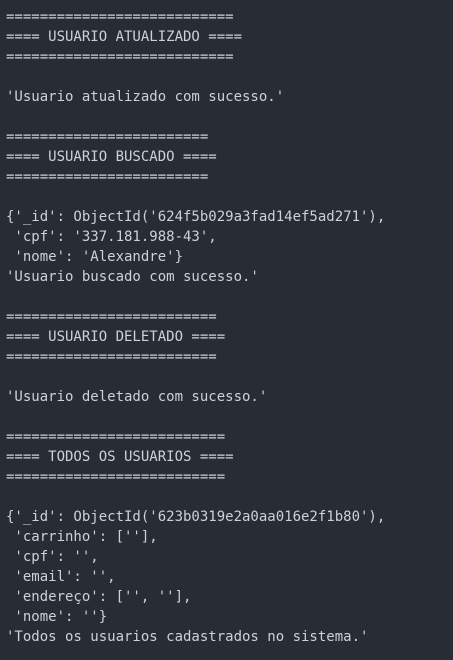 Image resolution: width=453 pixels, height=660 pixels. Describe the element at coordinates (124, 37) in the screenshot. I see `output-line: ==== USUARIO ATUALIZADO ====` at that location.